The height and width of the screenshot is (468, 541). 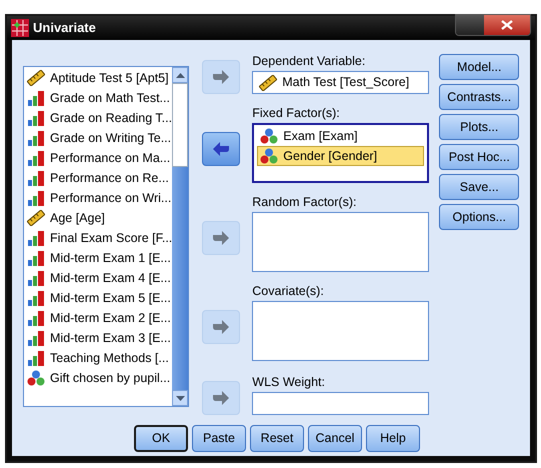 What do you see at coordinates (341, 403) in the screenshot?
I see `input-field` at bounding box center [341, 403].